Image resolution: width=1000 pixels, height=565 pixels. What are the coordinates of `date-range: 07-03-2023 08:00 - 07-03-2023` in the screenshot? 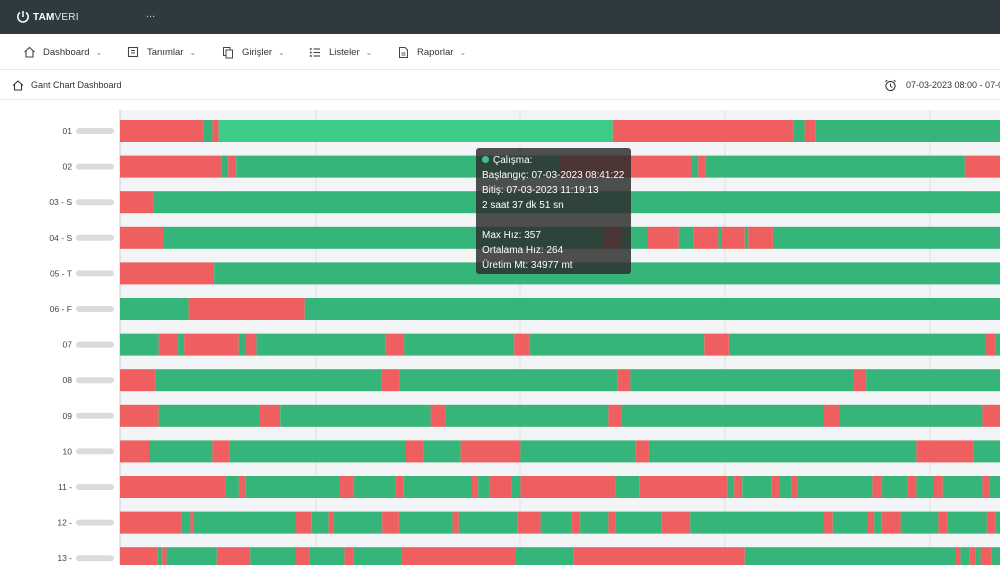 It's located at (942, 85).